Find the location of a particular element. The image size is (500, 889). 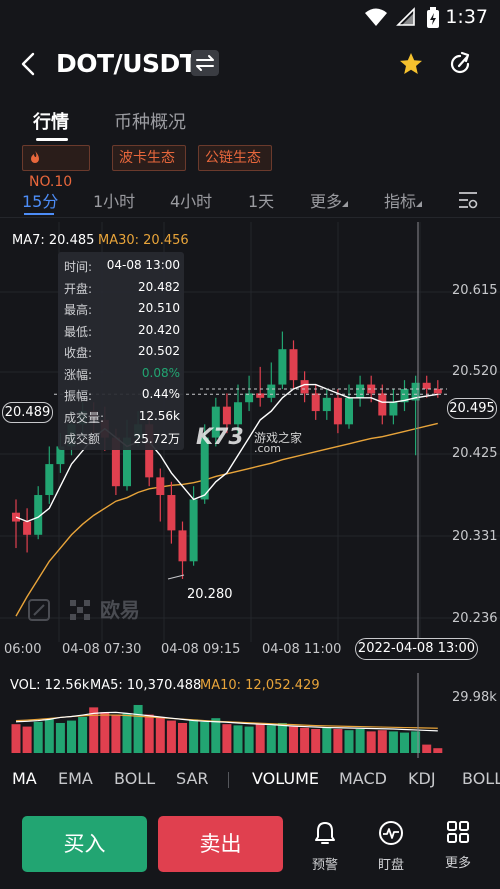

tooltip-key: 涨幅: is located at coordinates (78, 374).